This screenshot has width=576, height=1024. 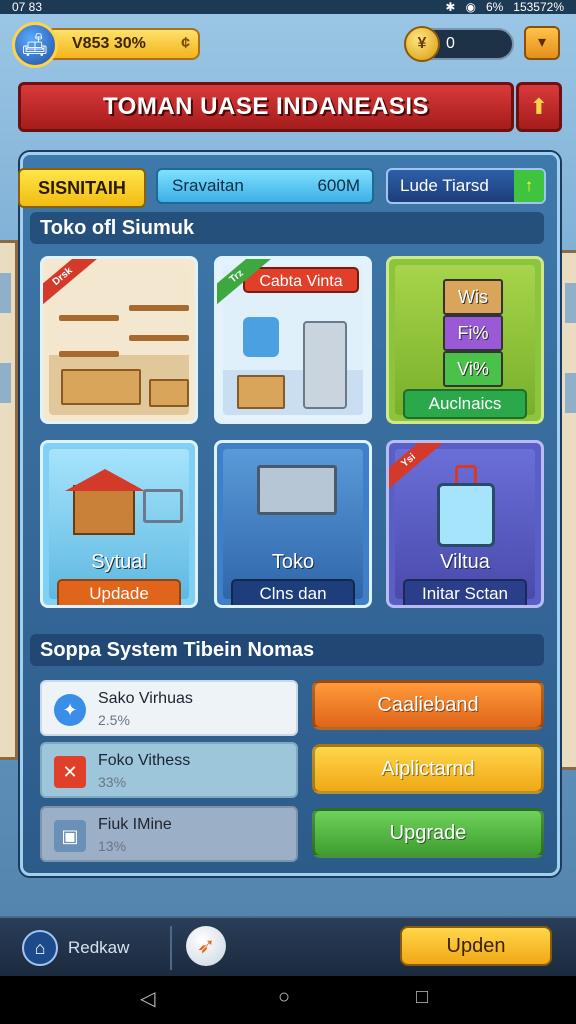 I want to click on battery-text: 6%, so click(x=494, y=7).